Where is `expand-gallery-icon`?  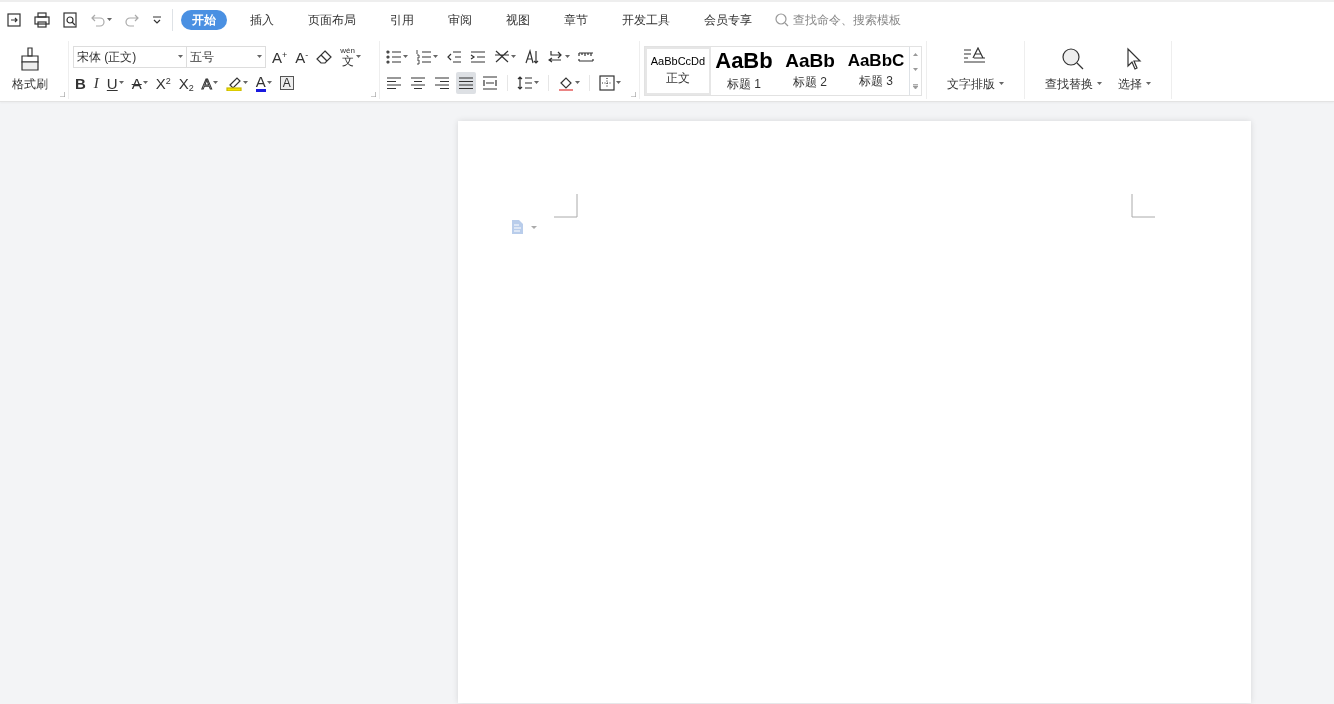
expand-gallery-icon is located at coordinates (915, 86).